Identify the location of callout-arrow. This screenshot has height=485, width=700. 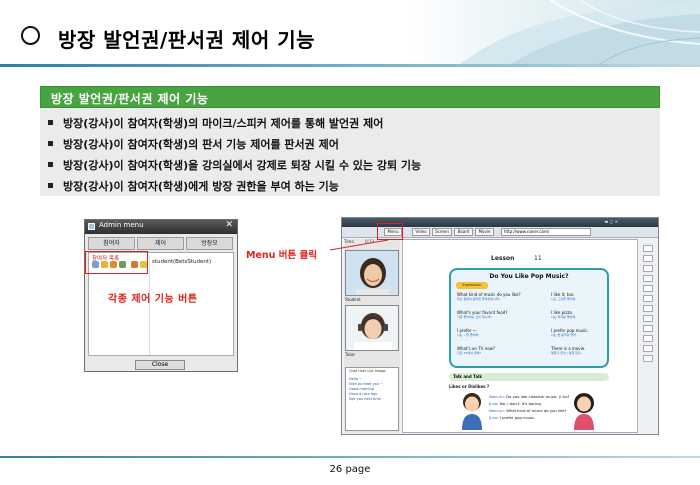
(359, 245).